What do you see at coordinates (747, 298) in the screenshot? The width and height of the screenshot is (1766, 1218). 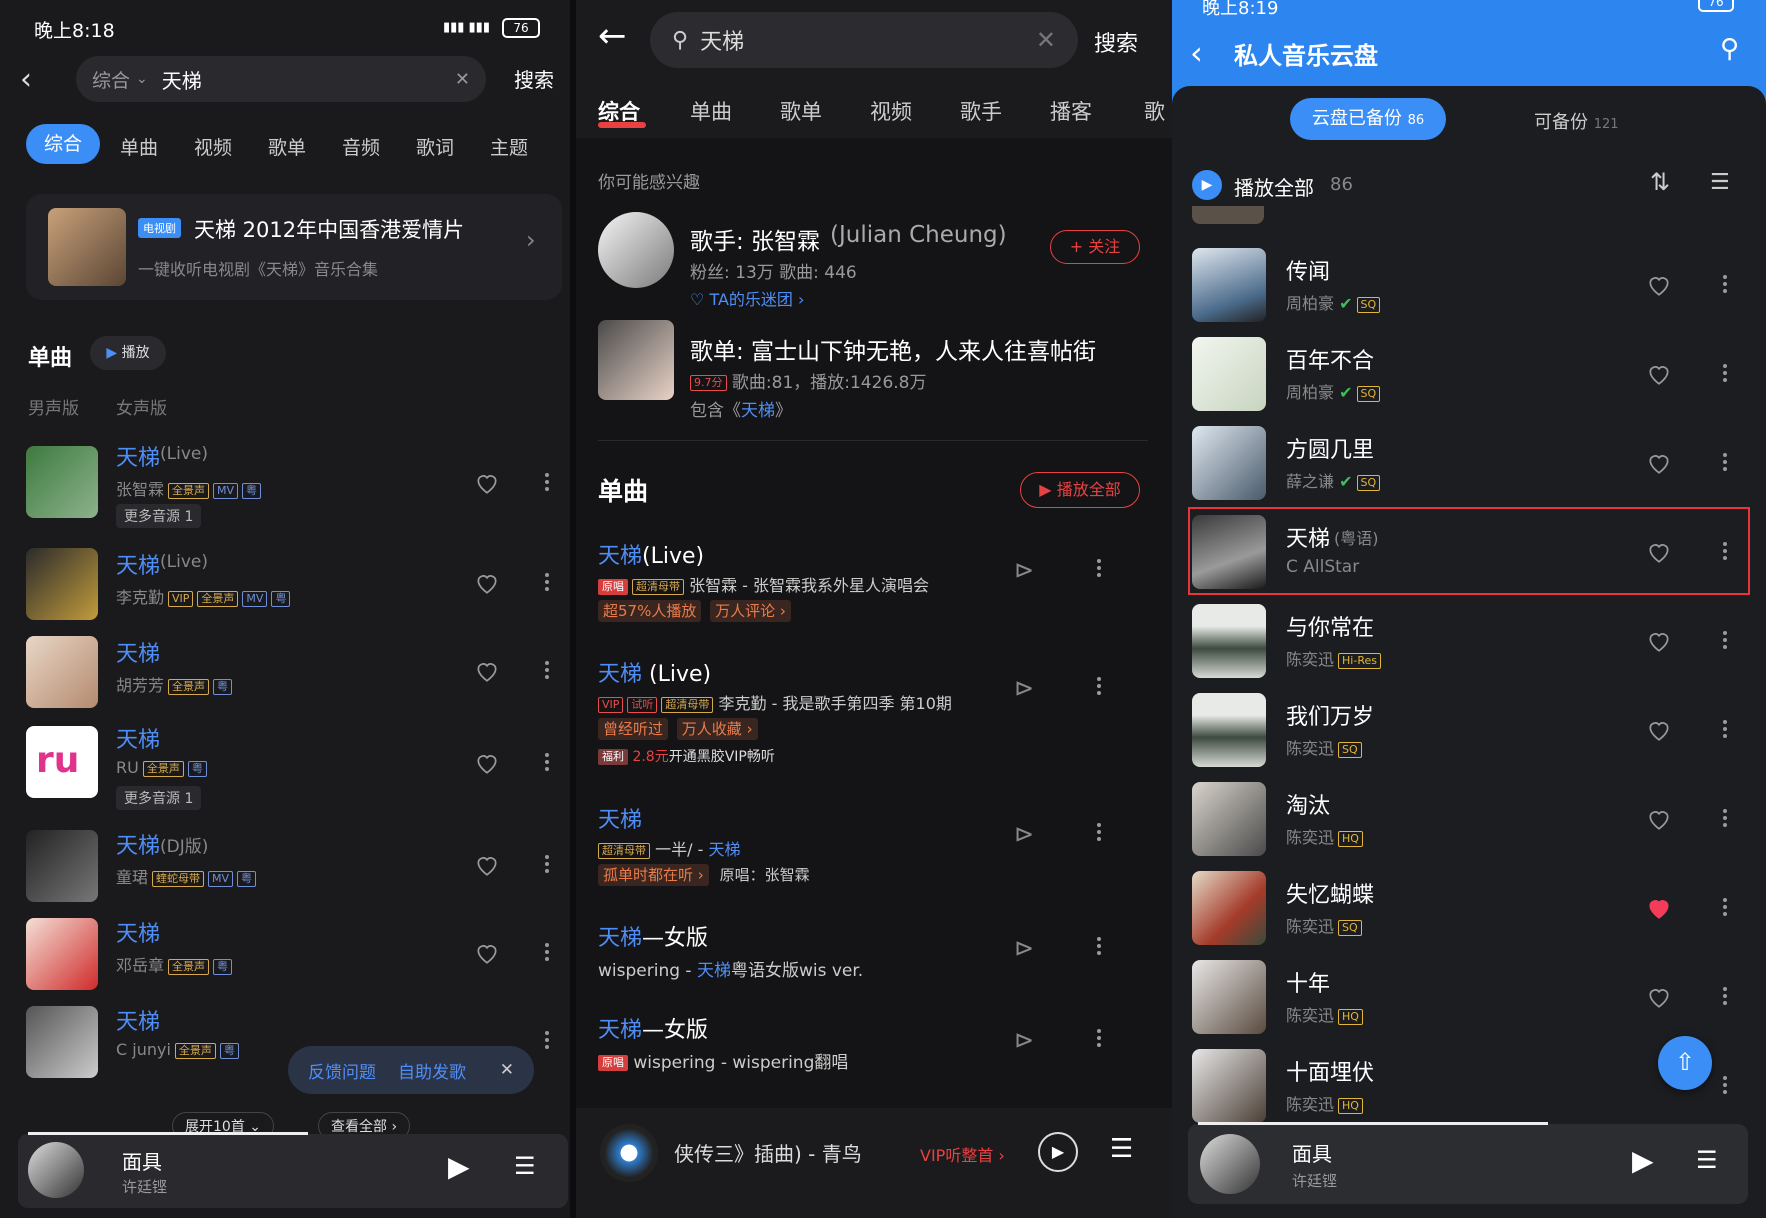 I see `fan-club-link: ♡ TA的乐迷团 ›` at bounding box center [747, 298].